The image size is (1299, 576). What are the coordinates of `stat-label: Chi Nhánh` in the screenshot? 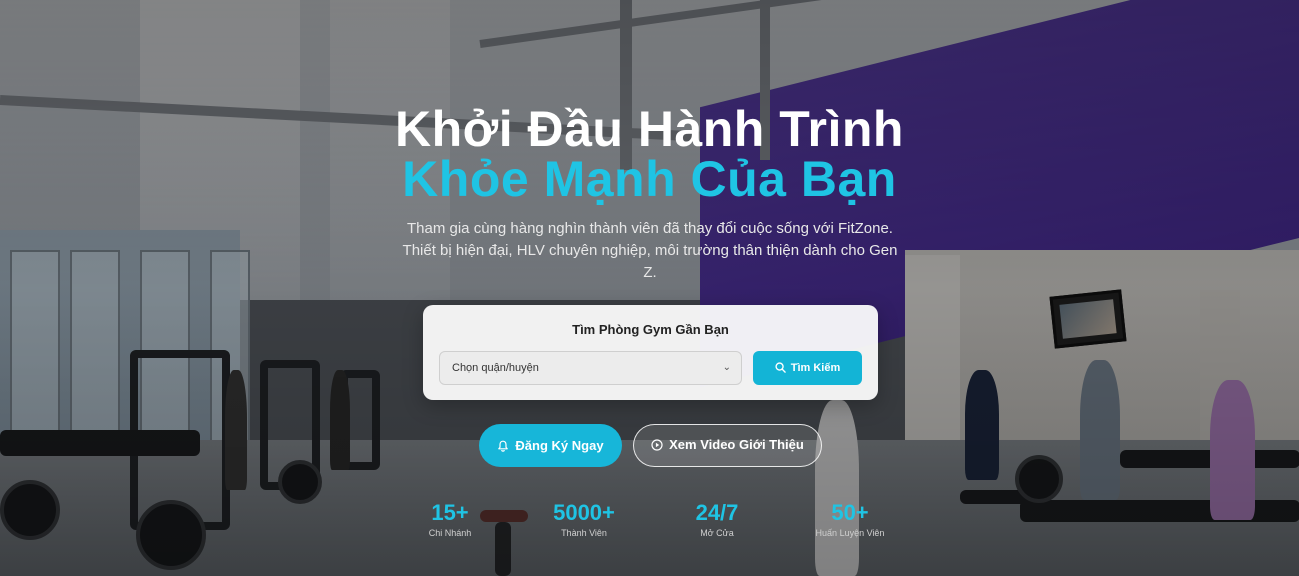 It's located at (450, 533).